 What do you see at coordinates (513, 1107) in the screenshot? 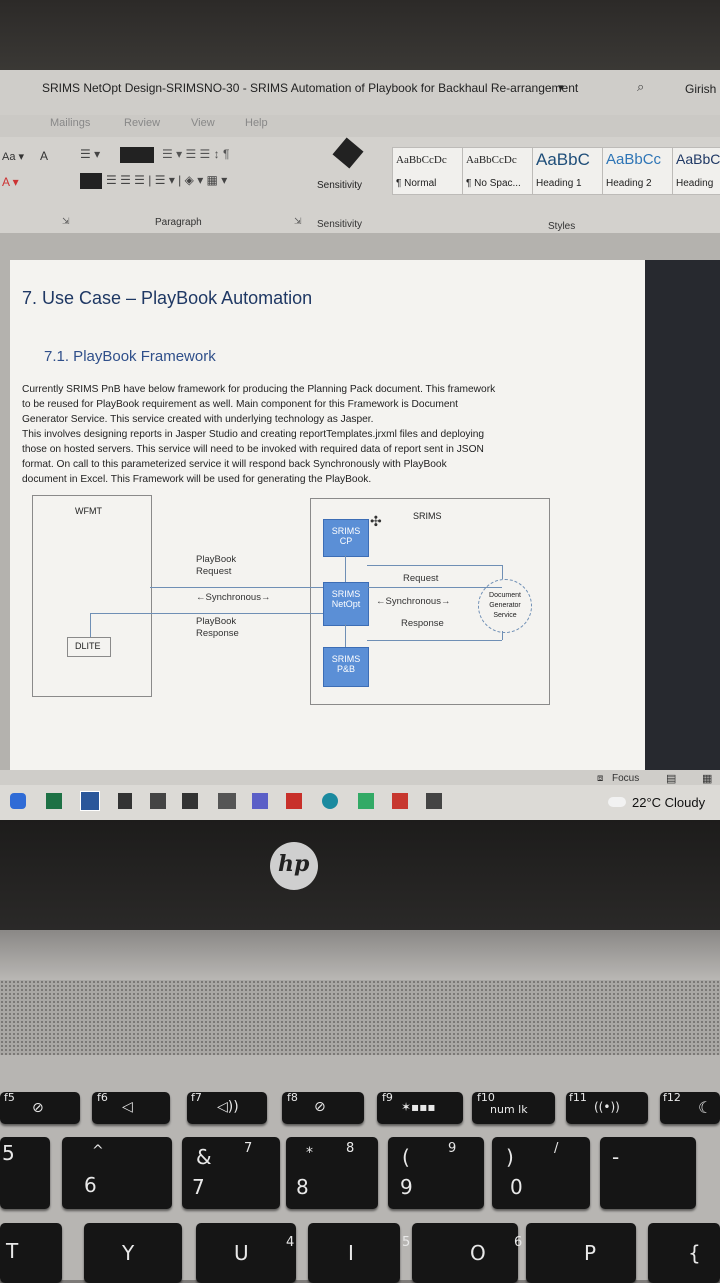
I see `key-f10: f10 num lk` at bounding box center [513, 1107].